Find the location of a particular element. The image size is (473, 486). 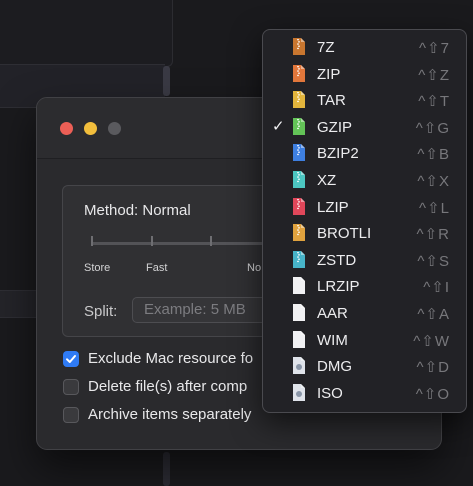

menu-item-label: ISO is located at coordinates (330, 393).